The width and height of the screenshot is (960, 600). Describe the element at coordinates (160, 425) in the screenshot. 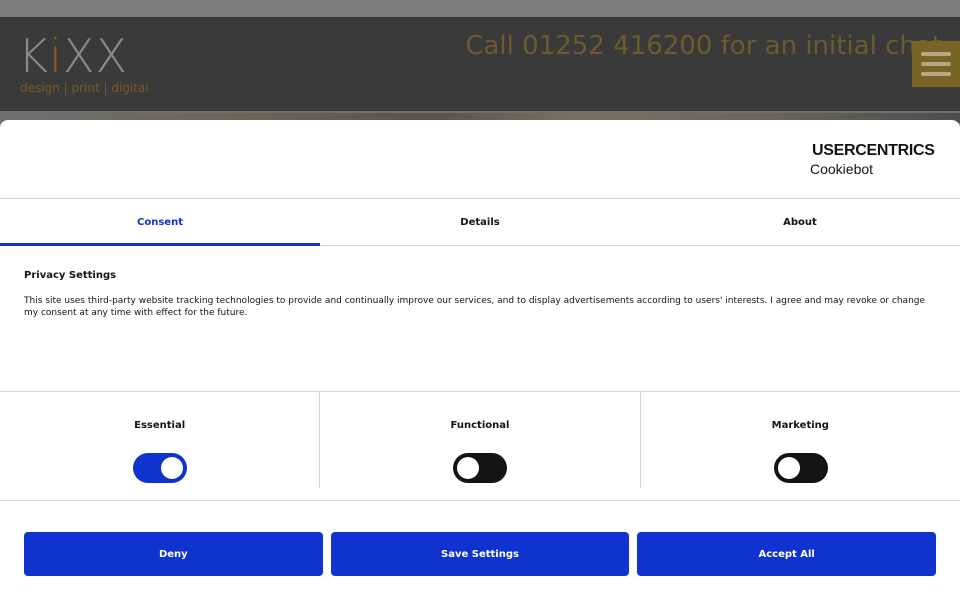

I see `category-label: Essential` at that location.